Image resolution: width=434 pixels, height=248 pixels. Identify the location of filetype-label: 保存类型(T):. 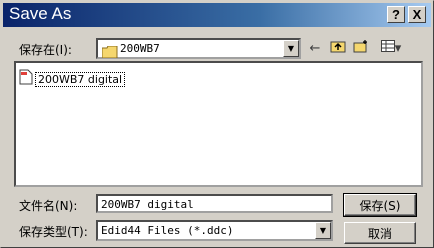
(53, 232).